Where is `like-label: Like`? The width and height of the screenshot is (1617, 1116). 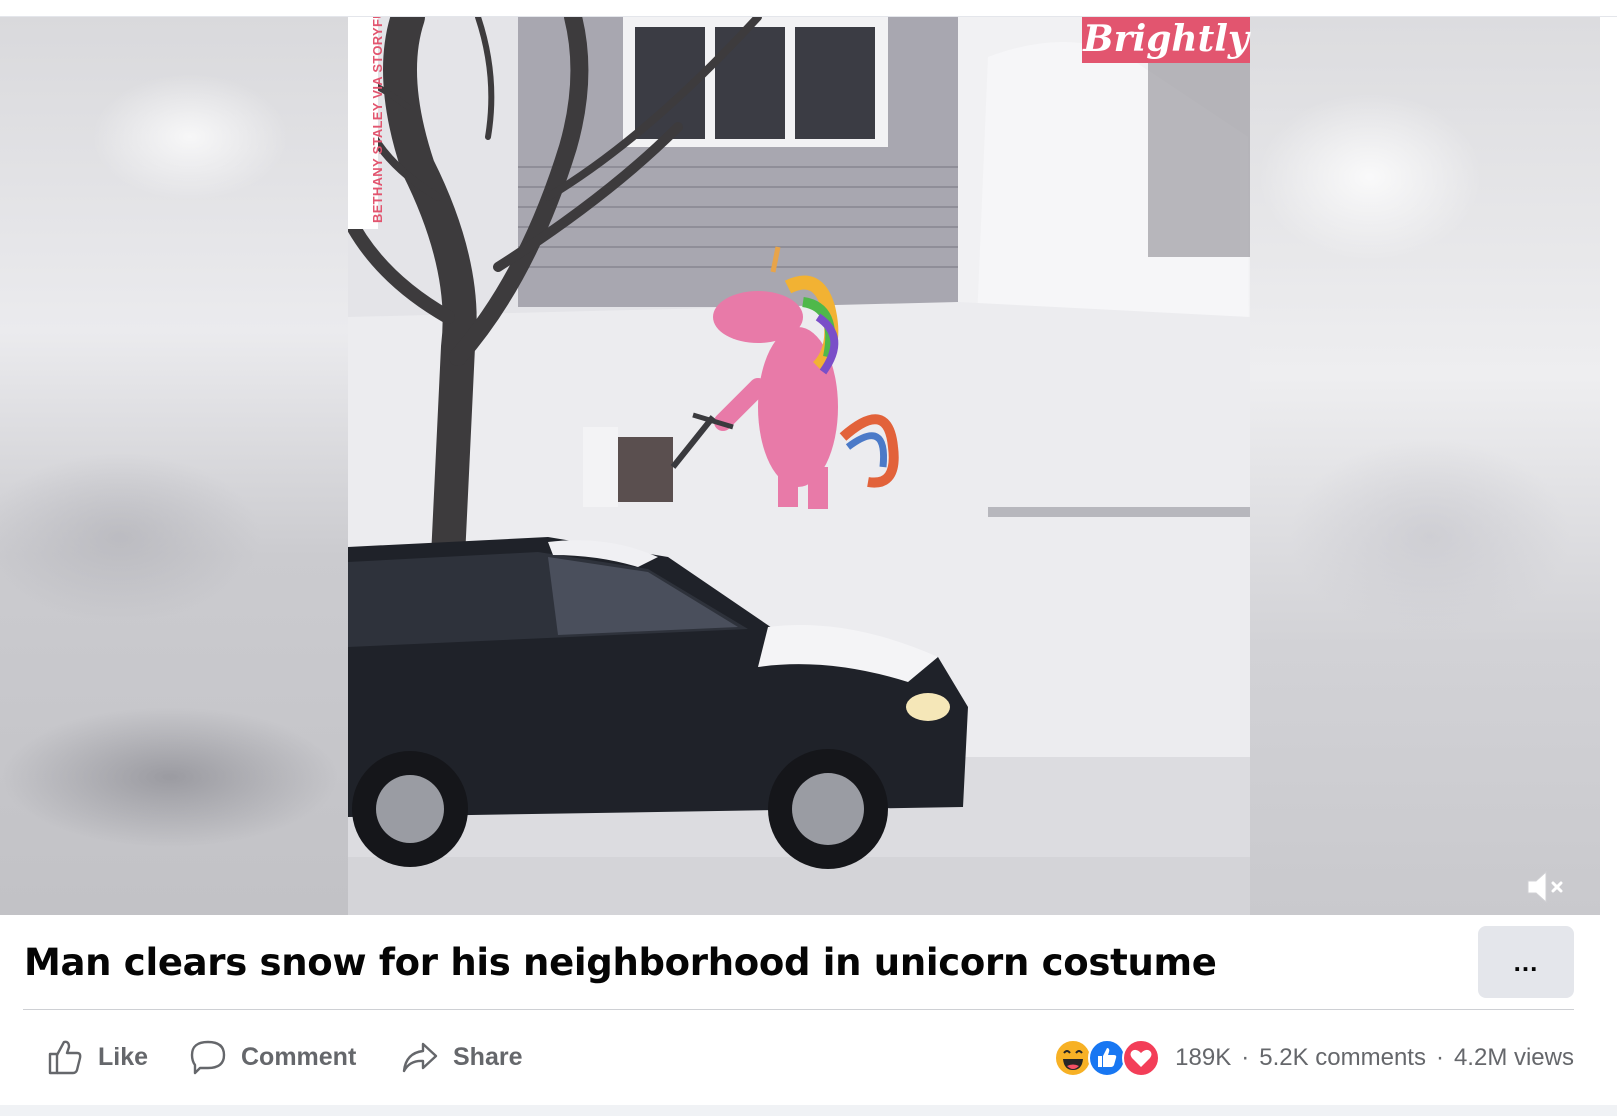 like-label: Like is located at coordinates (123, 1056).